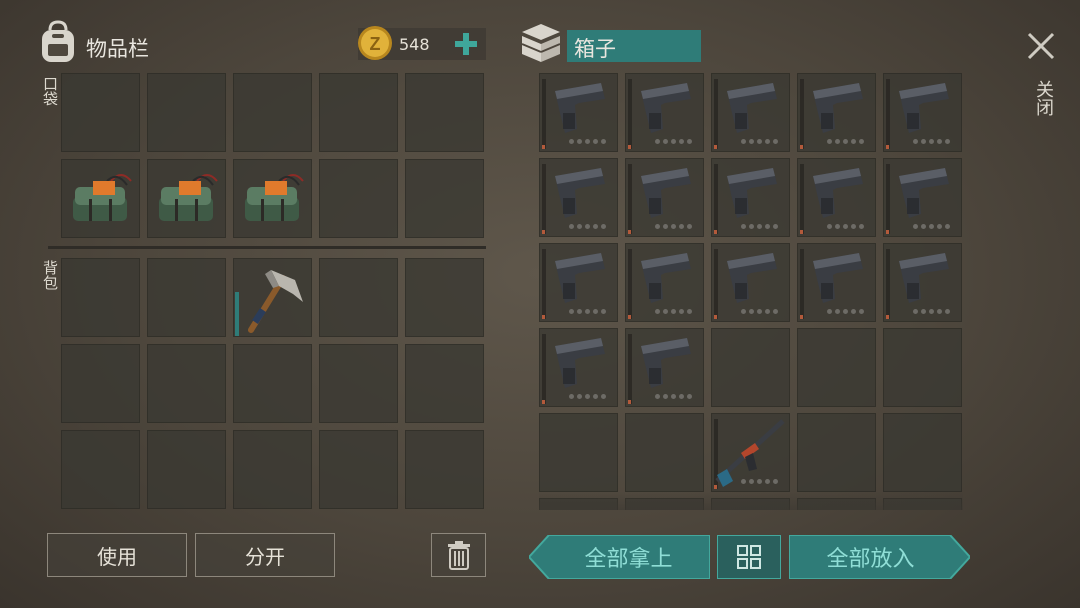 This screenshot has height=608, width=1080. What do you see at coordinates (237, 314) in the screenshot?
I see `durability-bar` at bounding box center [237, 314].